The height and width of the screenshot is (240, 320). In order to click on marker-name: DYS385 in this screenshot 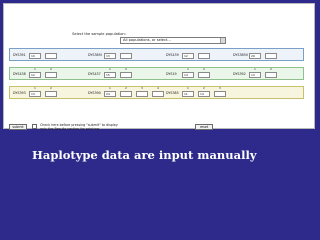, I will do `click(172, 93)`.